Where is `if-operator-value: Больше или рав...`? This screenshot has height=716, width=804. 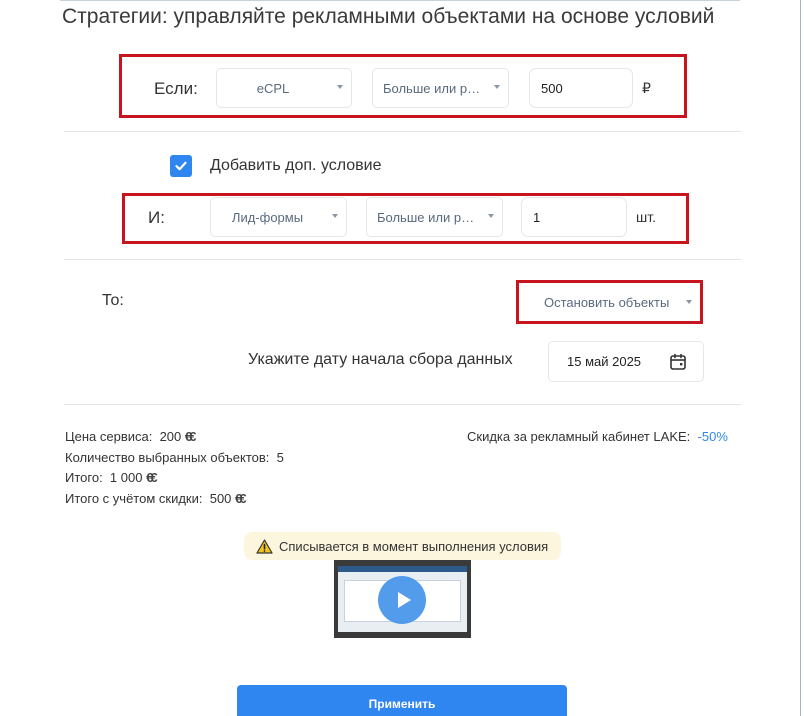 if-operator-value: Больше или рав... is located at coordinates (434, 88).